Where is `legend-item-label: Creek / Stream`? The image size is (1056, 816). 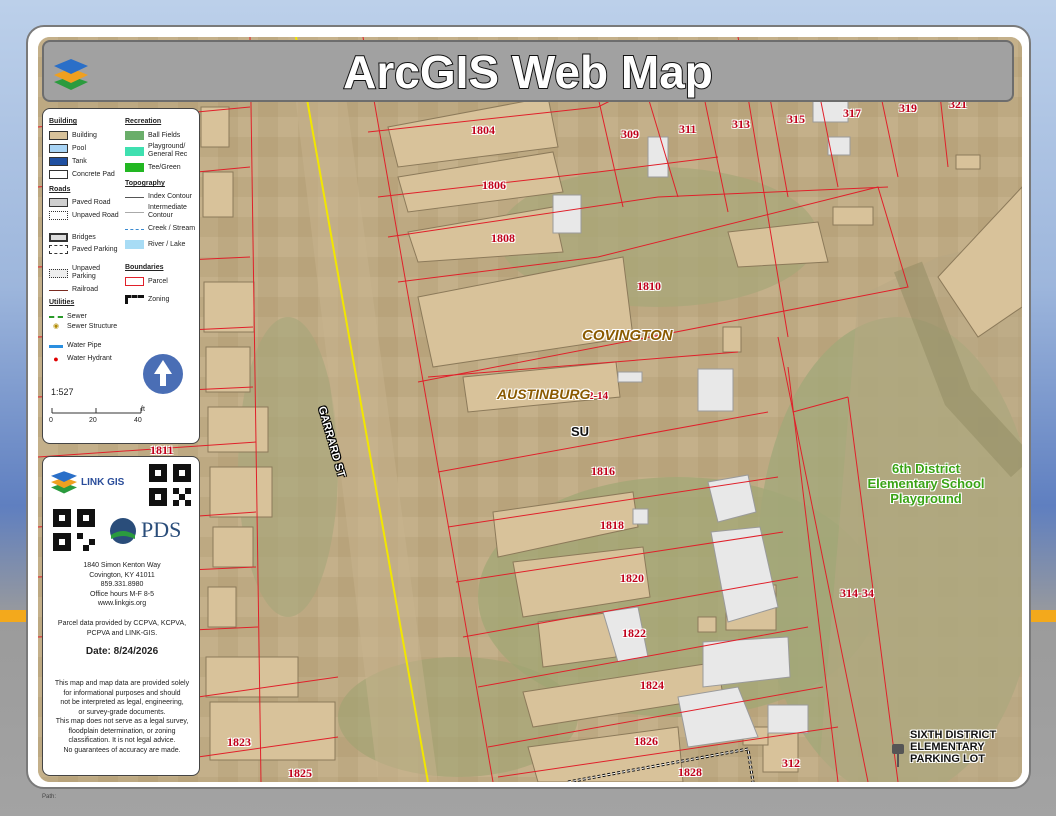
legend-item-label: Creek / Stream is located at coordinates (172, 228).